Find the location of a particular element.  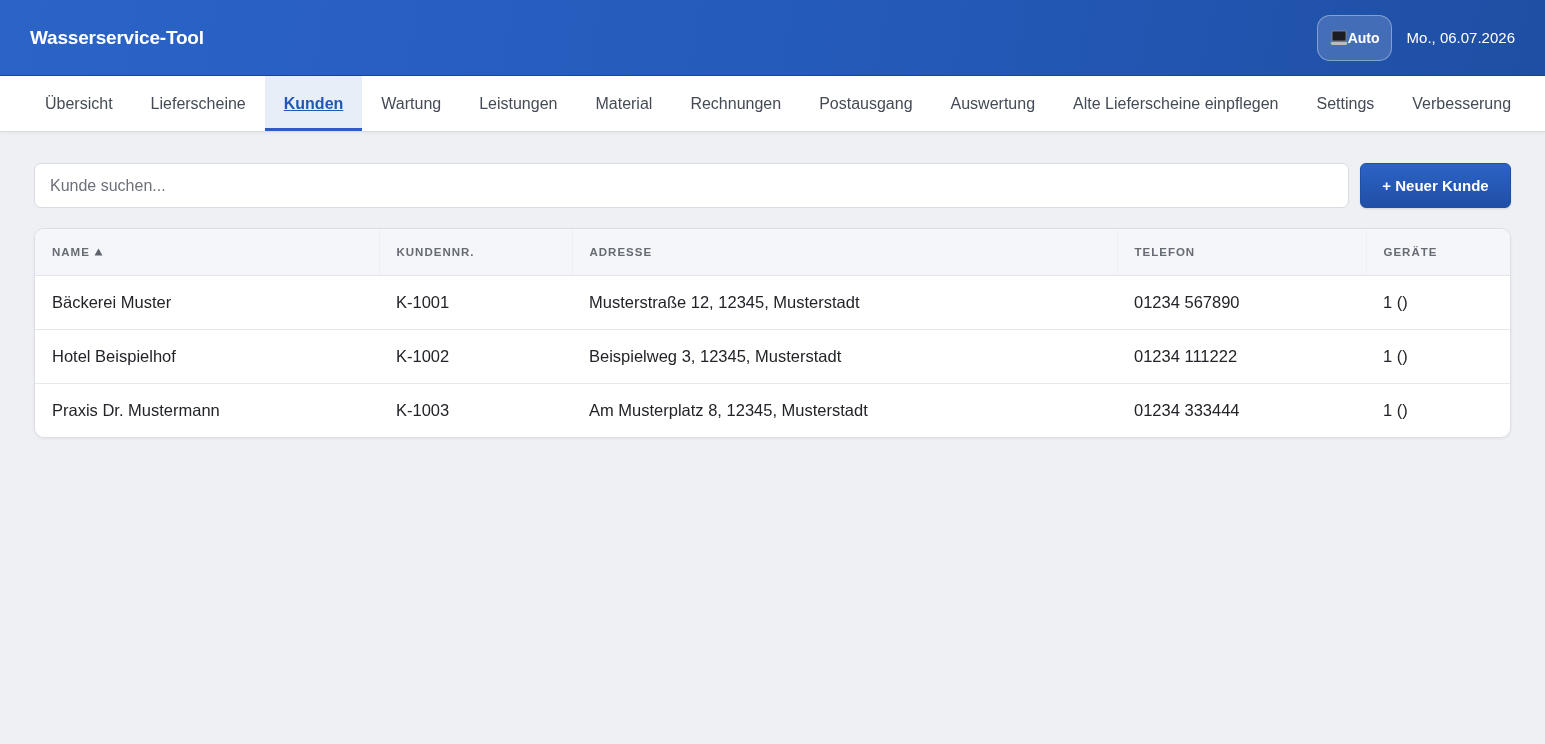

column-header-label: GERÄTE is located at coordinates (1410, 251).